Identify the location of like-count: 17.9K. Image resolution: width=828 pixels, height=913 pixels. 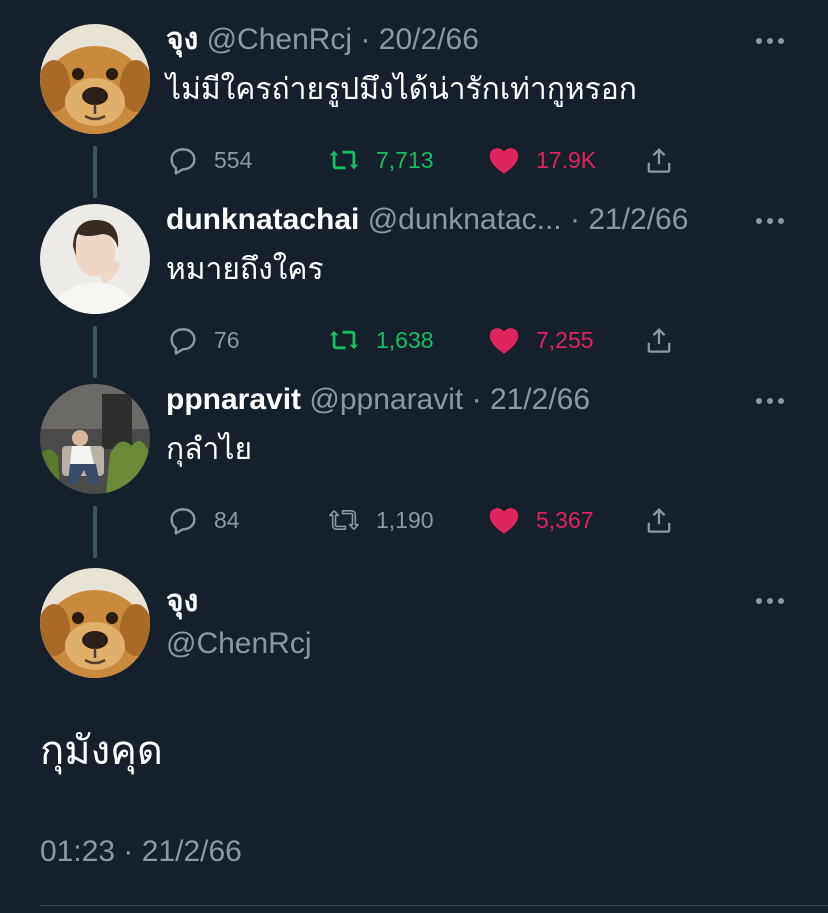
(566, 159).